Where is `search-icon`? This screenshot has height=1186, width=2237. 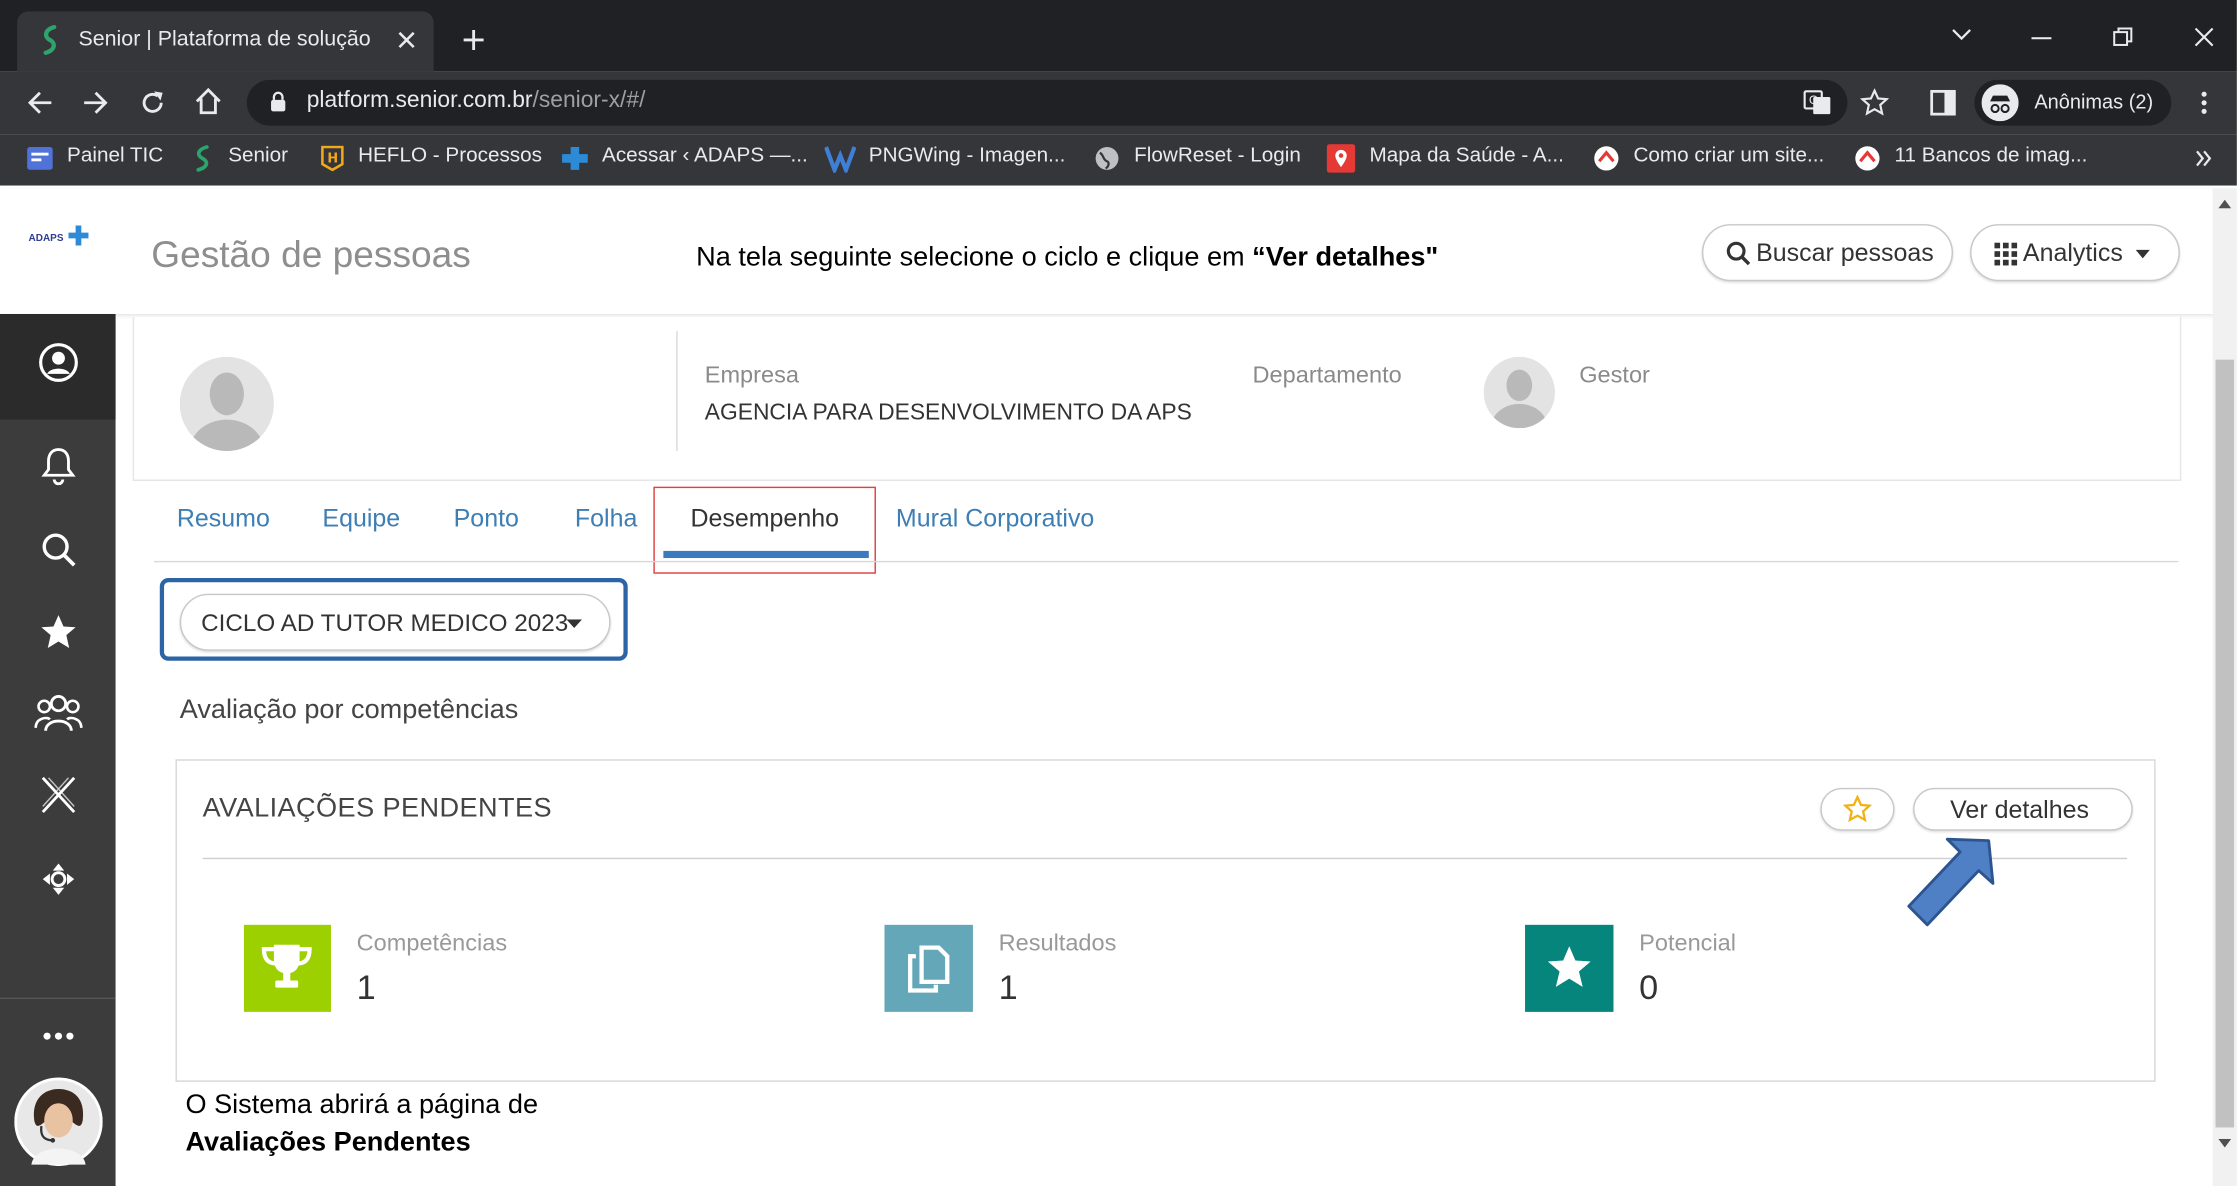 search-icon is located at coordinates (1738, 253).